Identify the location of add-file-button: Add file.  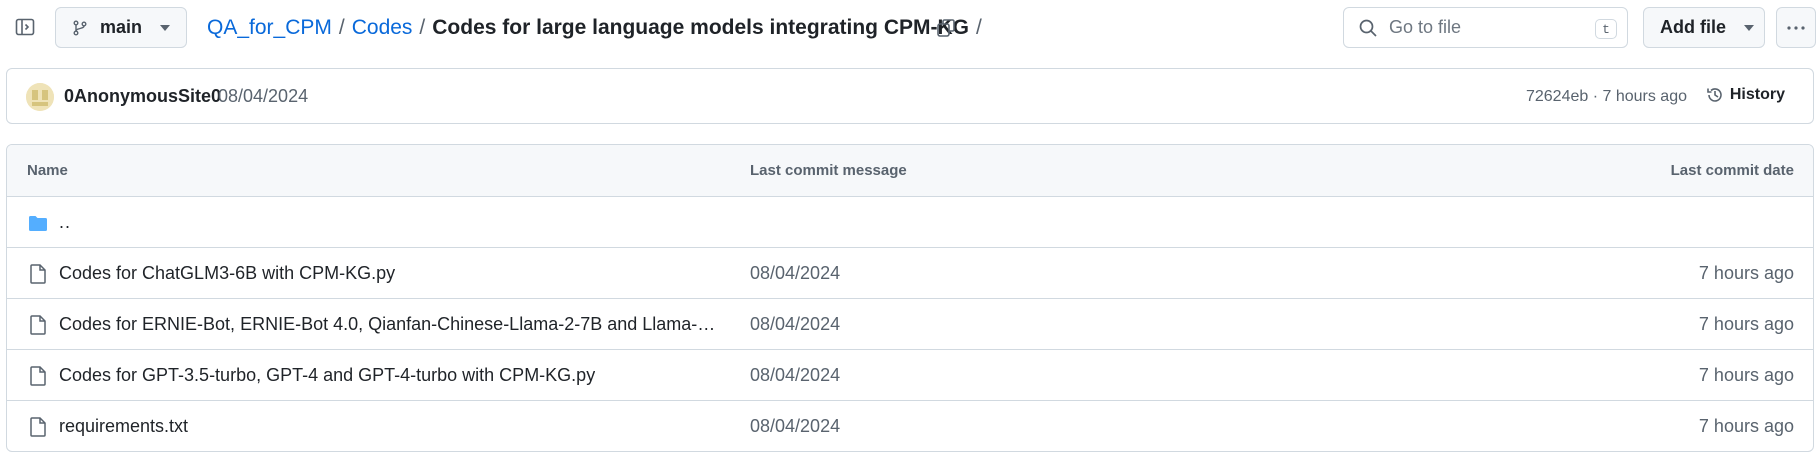
(1704, 27).